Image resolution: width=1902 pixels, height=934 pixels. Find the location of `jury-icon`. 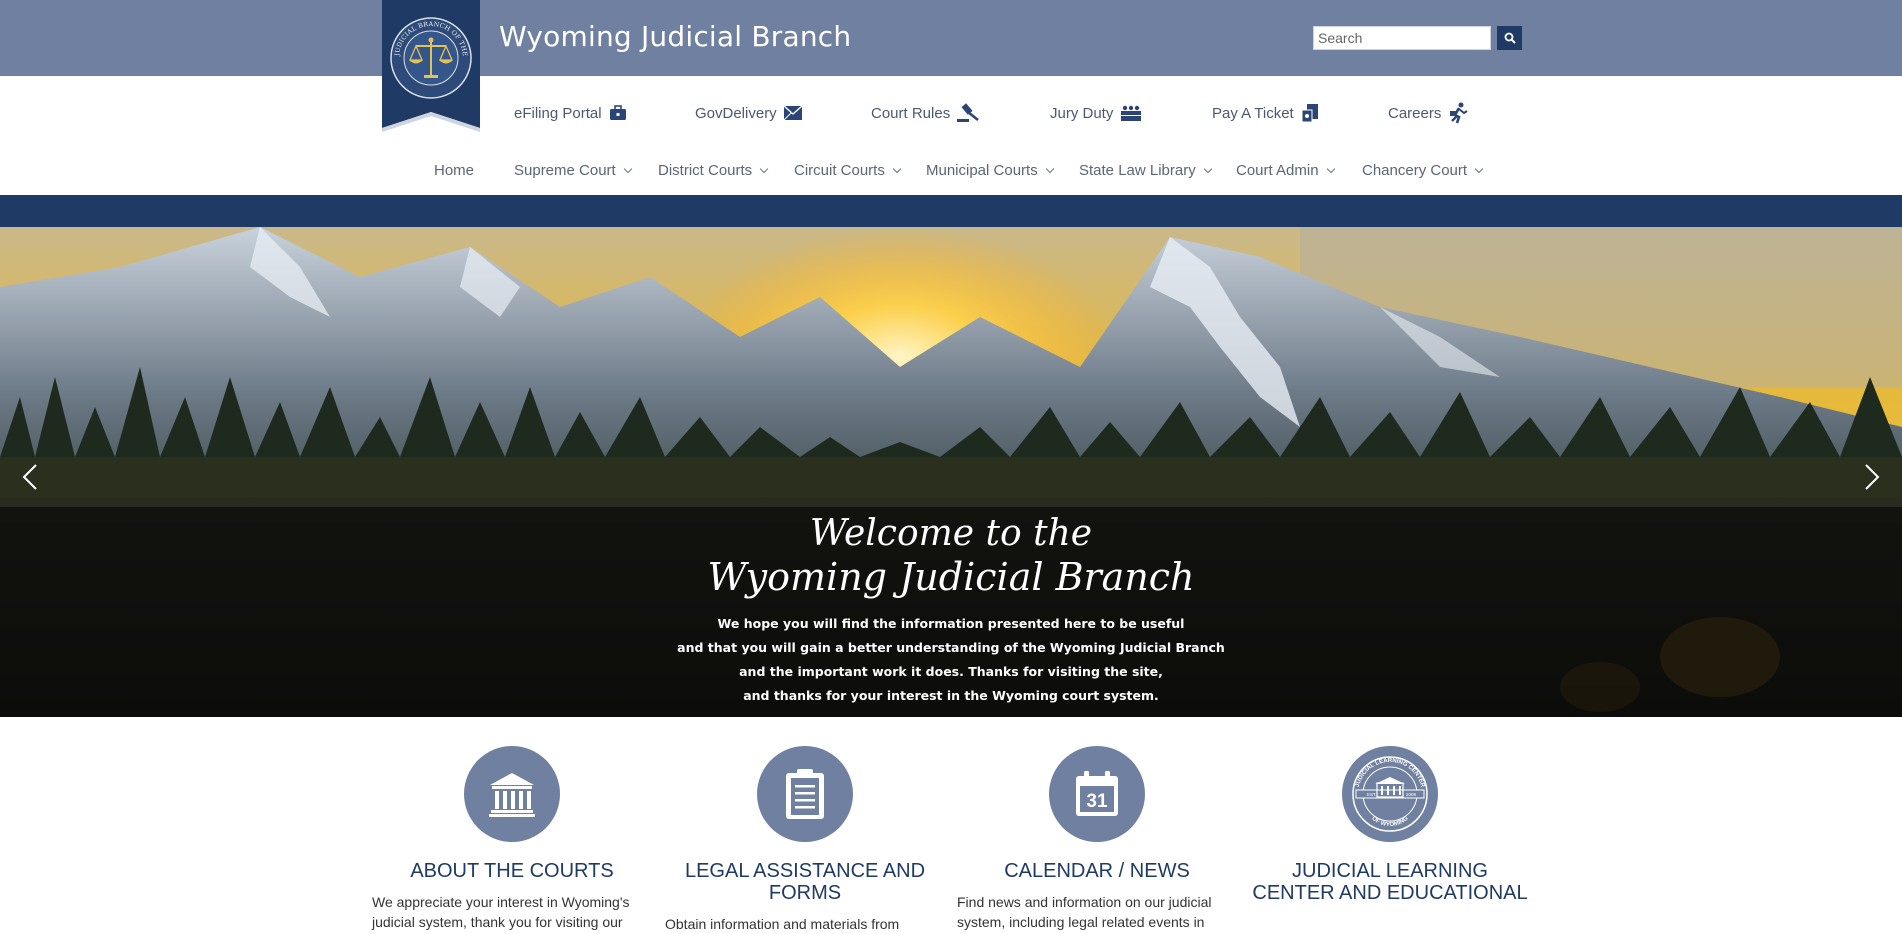

jury-icon is located at coordinates (1131, 113).